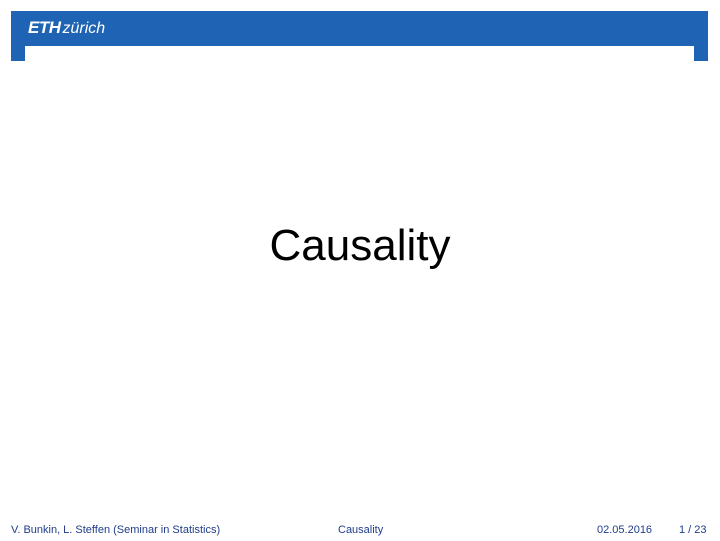 The width and height of the screenshot is (720, 541). I want to click on footer-date: 02.05.2016, so click(625, 530).